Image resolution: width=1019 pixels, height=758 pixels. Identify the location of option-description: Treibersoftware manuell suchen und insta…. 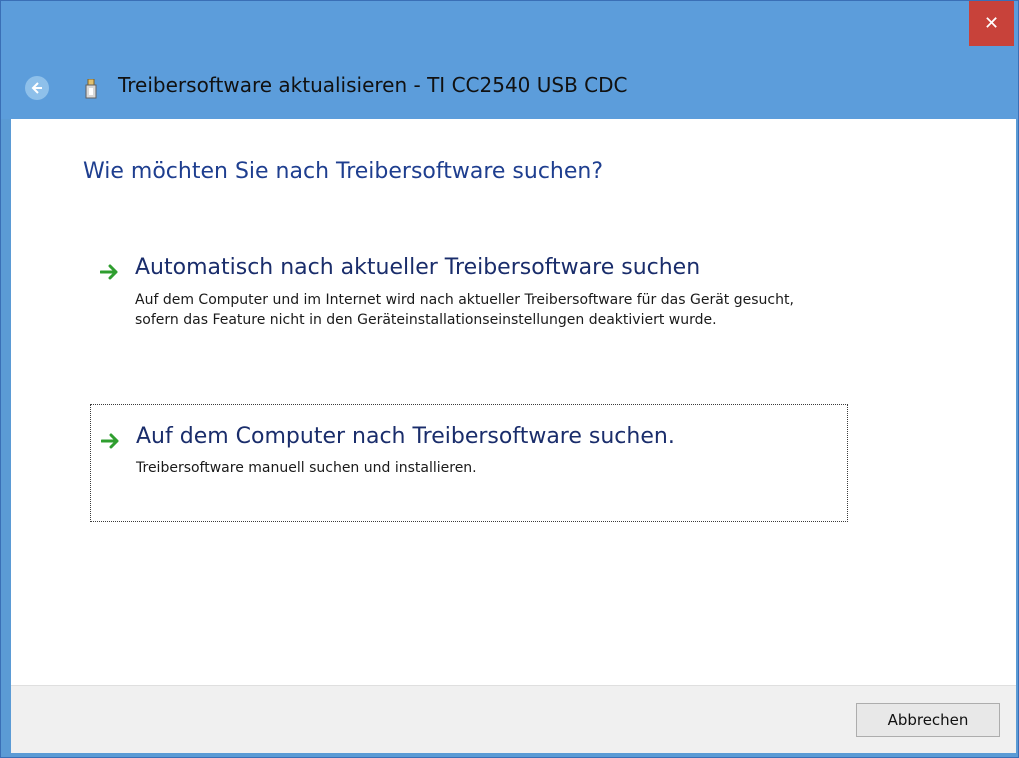
(306, 468).